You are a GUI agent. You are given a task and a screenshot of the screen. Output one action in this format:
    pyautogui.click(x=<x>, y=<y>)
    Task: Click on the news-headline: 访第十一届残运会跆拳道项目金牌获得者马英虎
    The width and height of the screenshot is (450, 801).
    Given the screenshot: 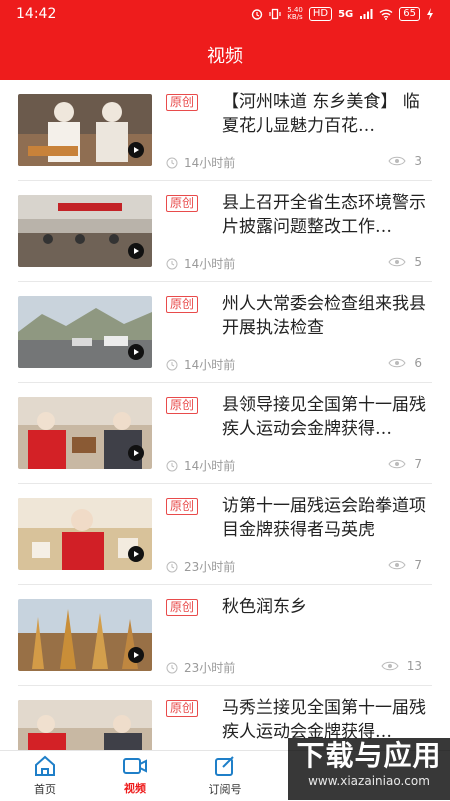 What is the action you would take?
    pyautogui.click(x=329, y=518)
    